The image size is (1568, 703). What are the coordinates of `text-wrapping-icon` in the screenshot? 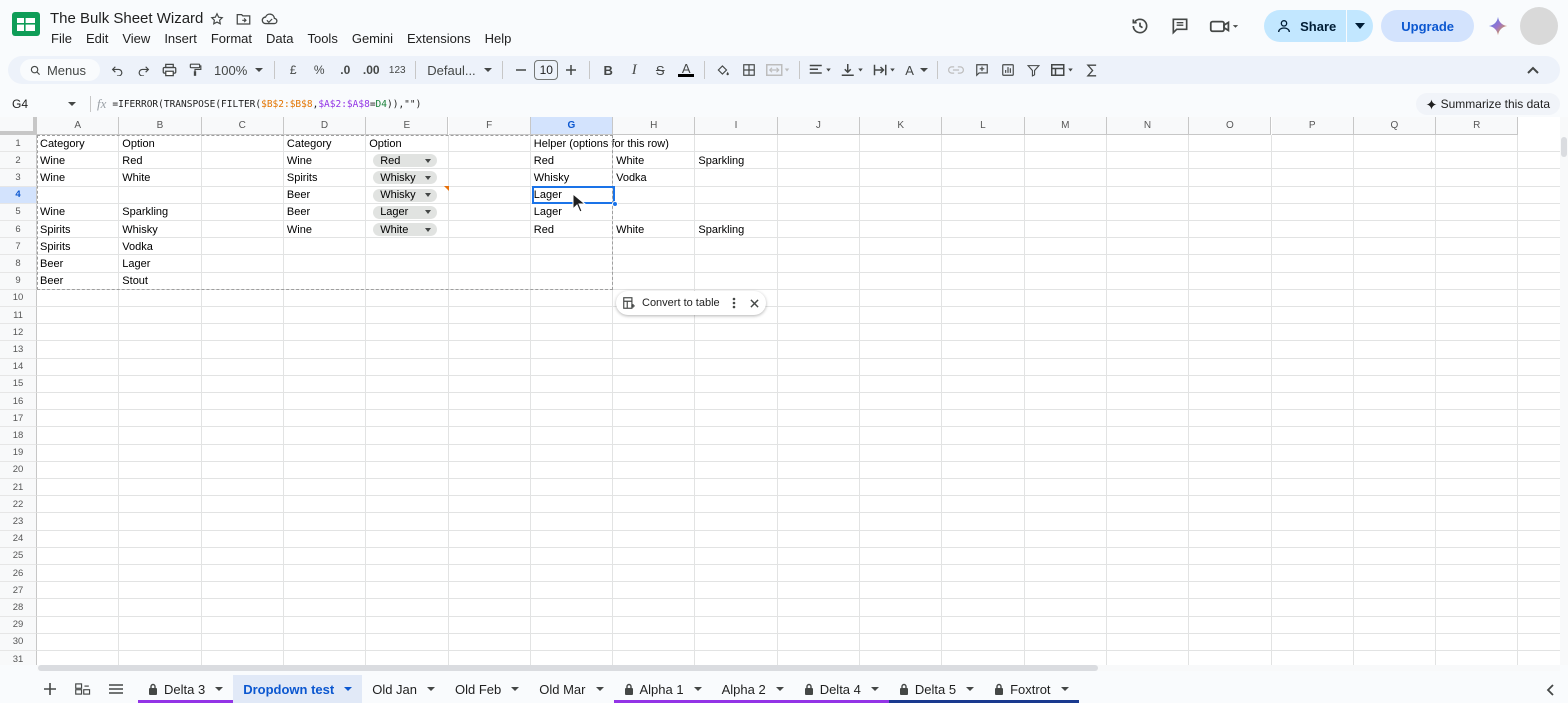 It's located at (885, 70).